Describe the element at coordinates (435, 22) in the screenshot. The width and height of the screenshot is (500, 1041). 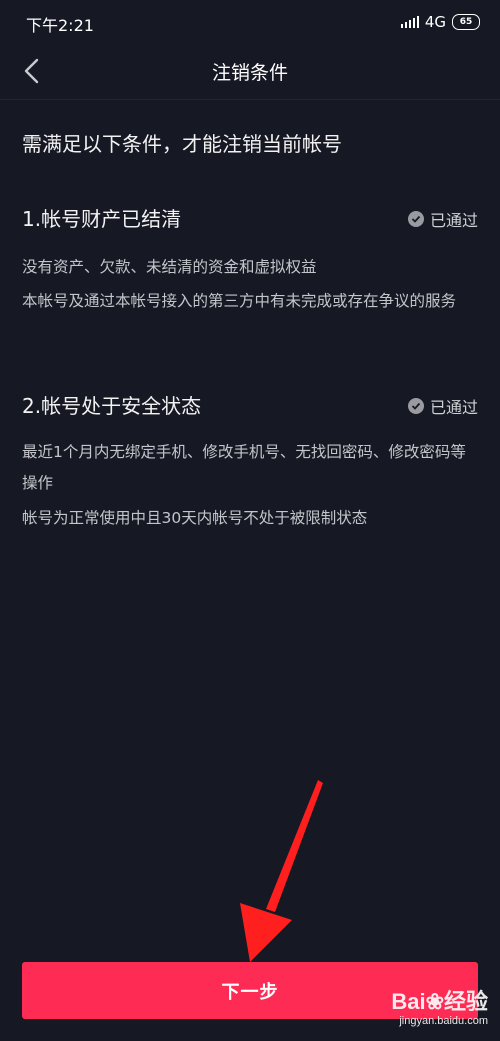
I see `network-type: 4G` at that location.